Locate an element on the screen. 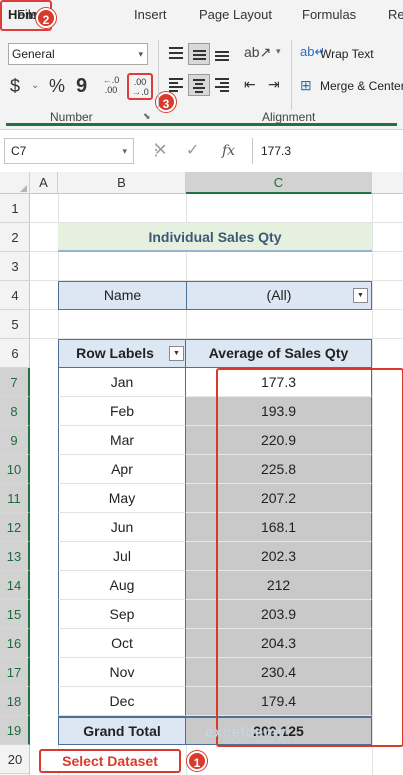  pivot-row-value: 225.8 is located at coordinates (278, 469).